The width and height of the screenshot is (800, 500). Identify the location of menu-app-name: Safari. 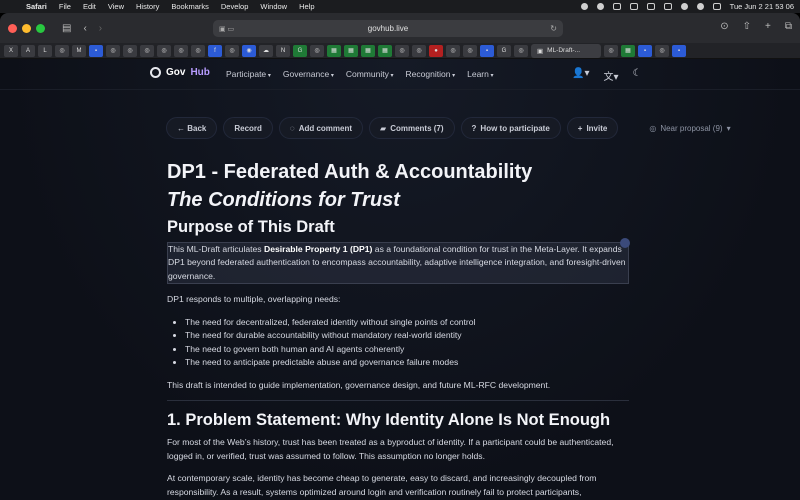
(36, 6).